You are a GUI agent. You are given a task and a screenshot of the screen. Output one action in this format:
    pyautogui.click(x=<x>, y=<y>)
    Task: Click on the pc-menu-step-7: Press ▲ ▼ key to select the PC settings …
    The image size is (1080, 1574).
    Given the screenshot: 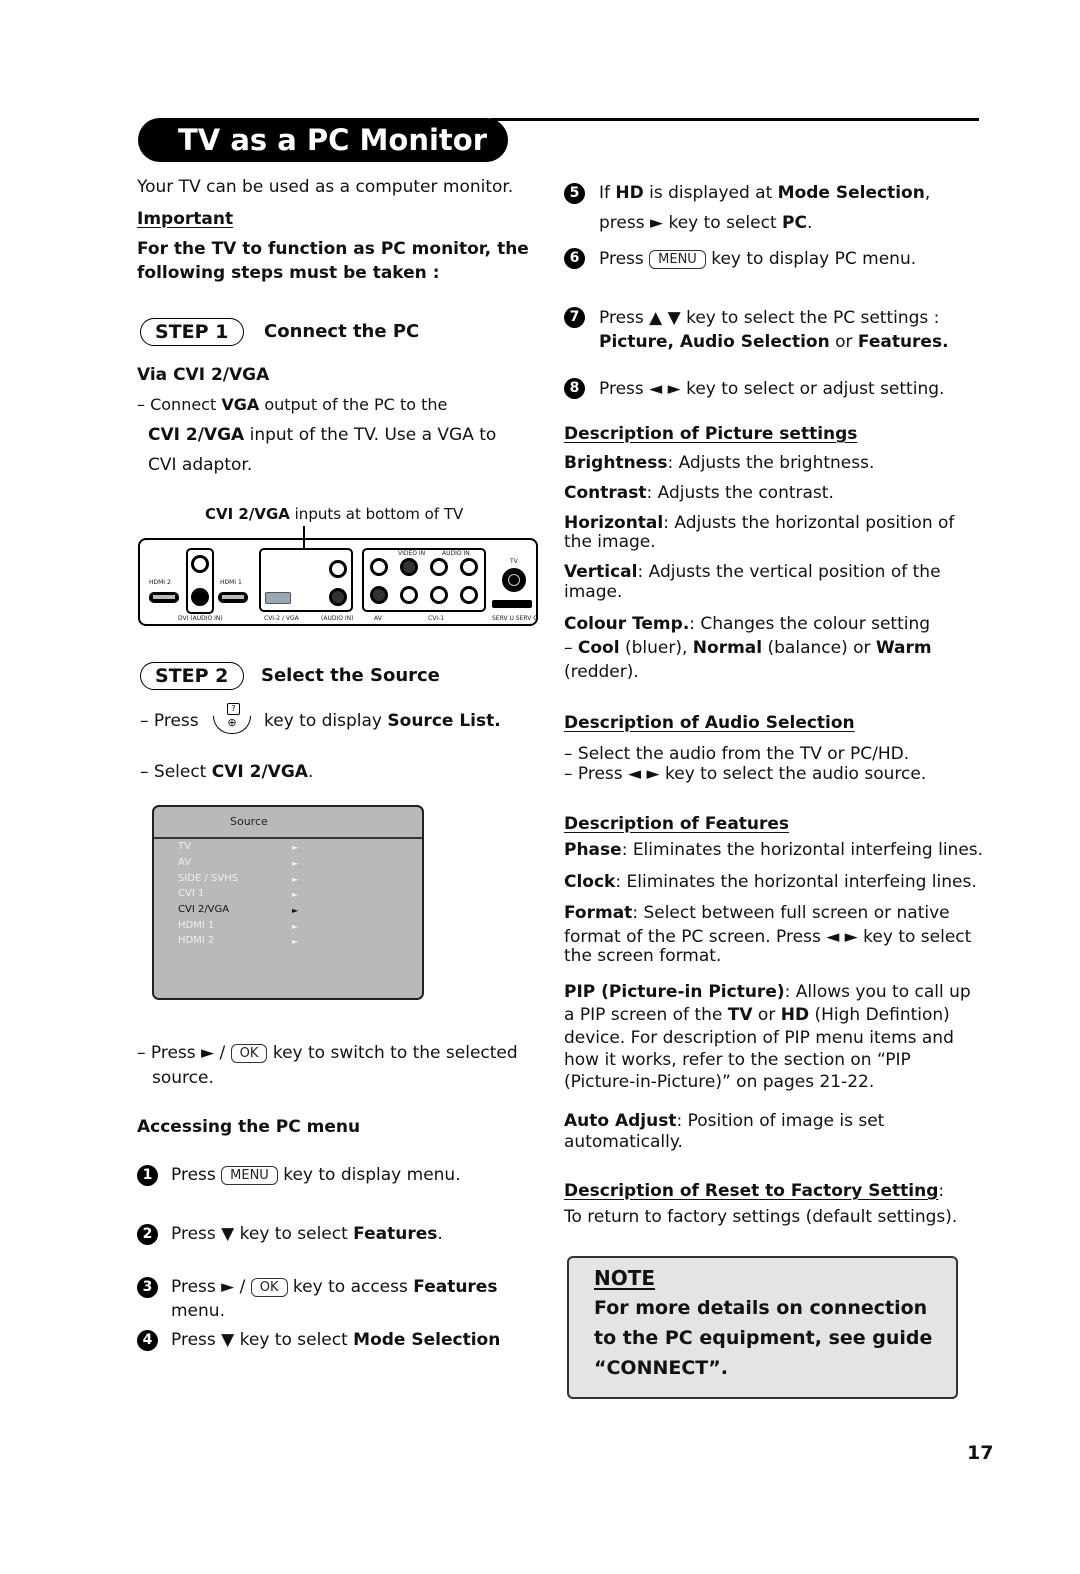 What is the action you would take?
    pyautogui.click(x=769, y=318)
    